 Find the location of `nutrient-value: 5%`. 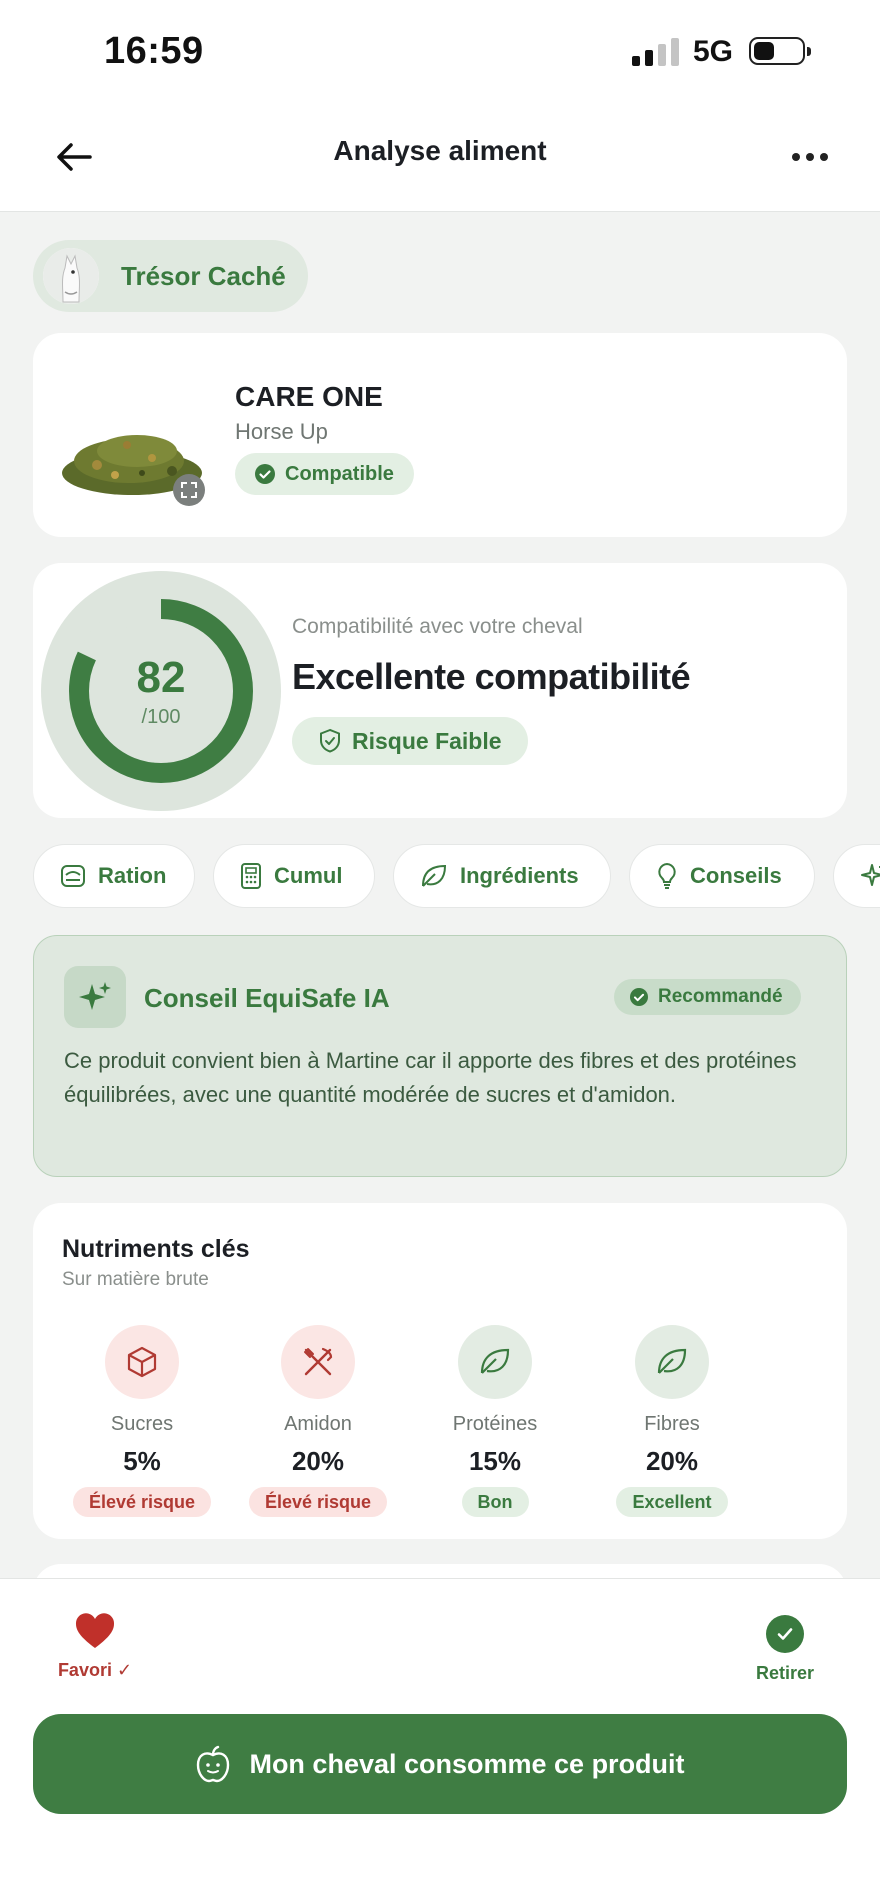

nutrient-value: 5% is located at coordinates (142, 1461).